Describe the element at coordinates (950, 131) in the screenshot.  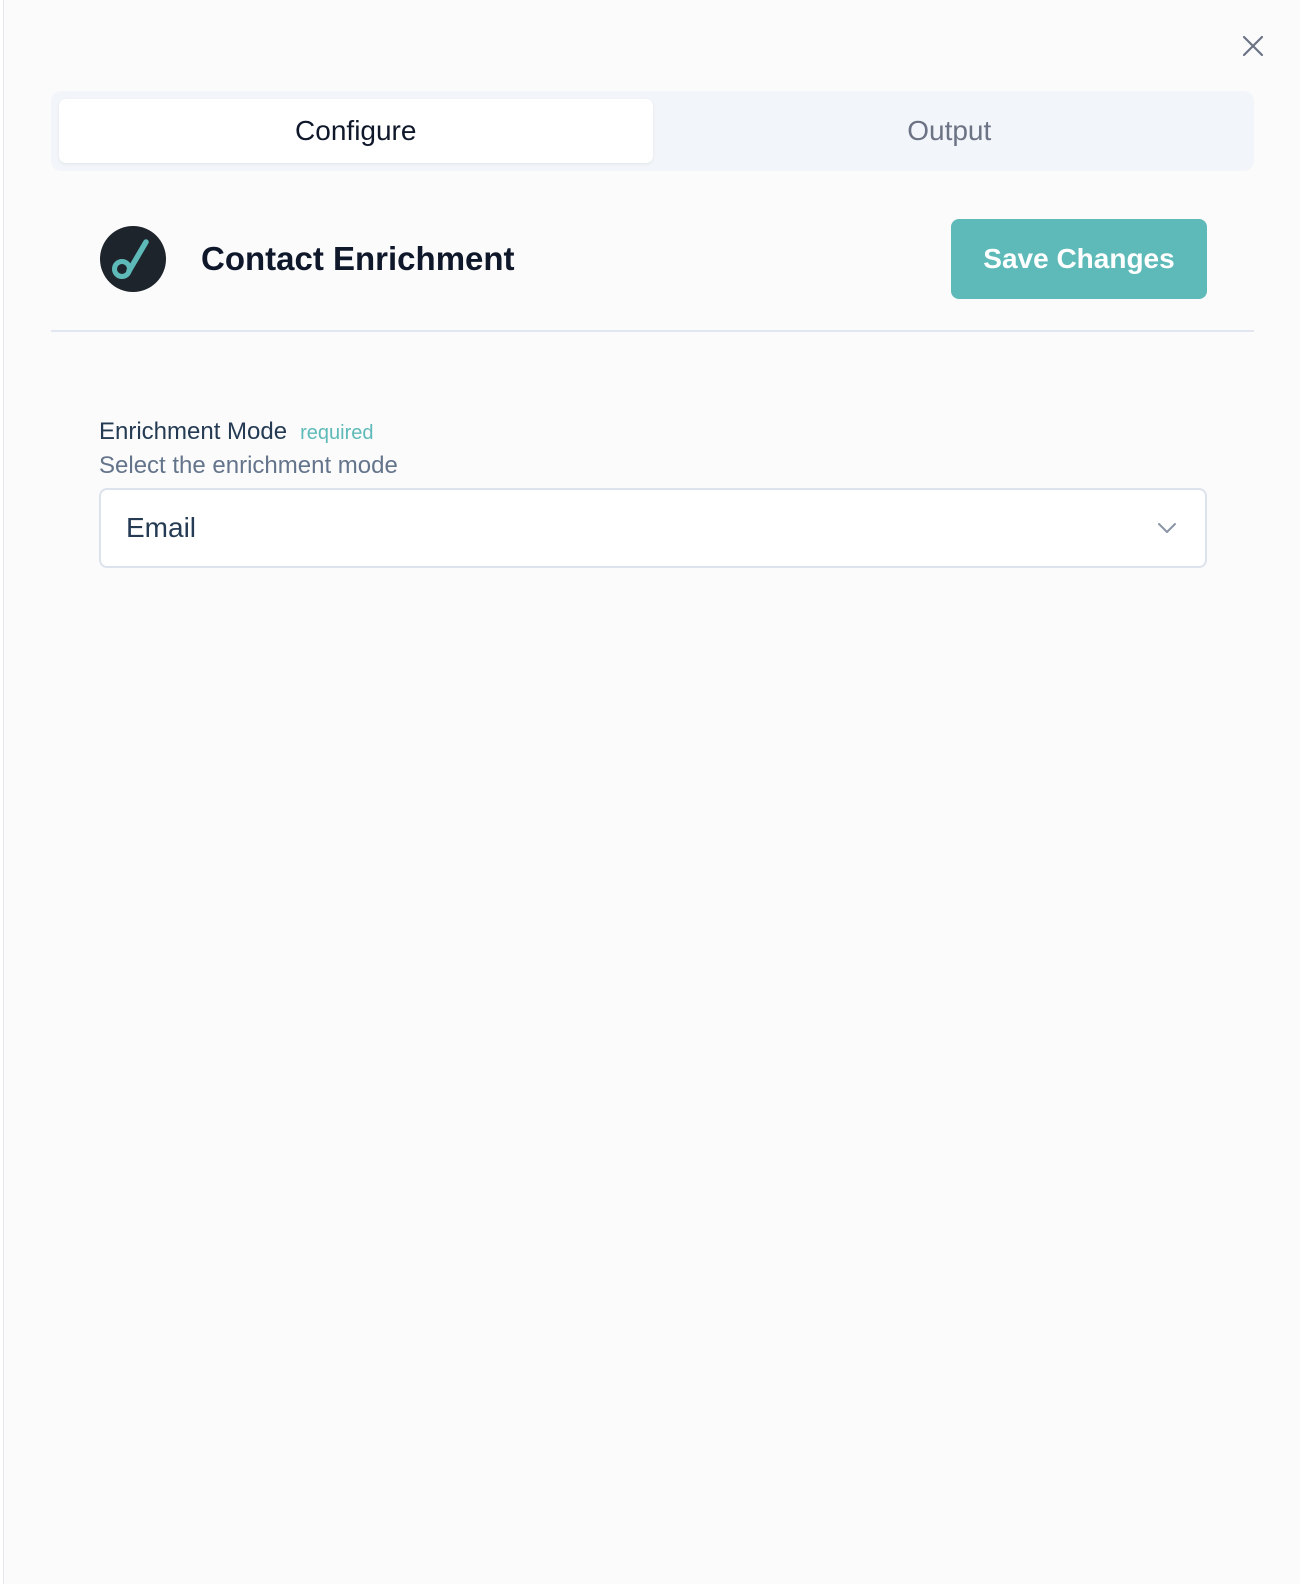
I see `tab-output: Output` at that location.